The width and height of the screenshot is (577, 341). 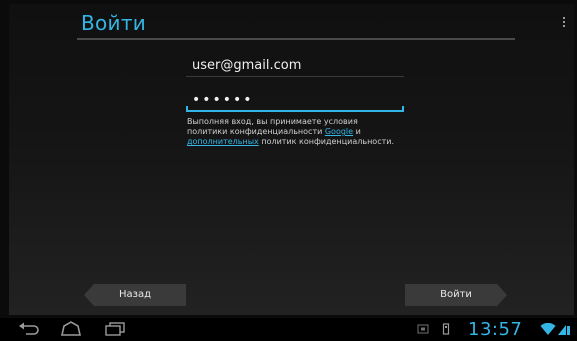 What do you see at coordinates (548, 329) in the screenshot?
I see `wifi-icon` at bounding box center [548, 329].